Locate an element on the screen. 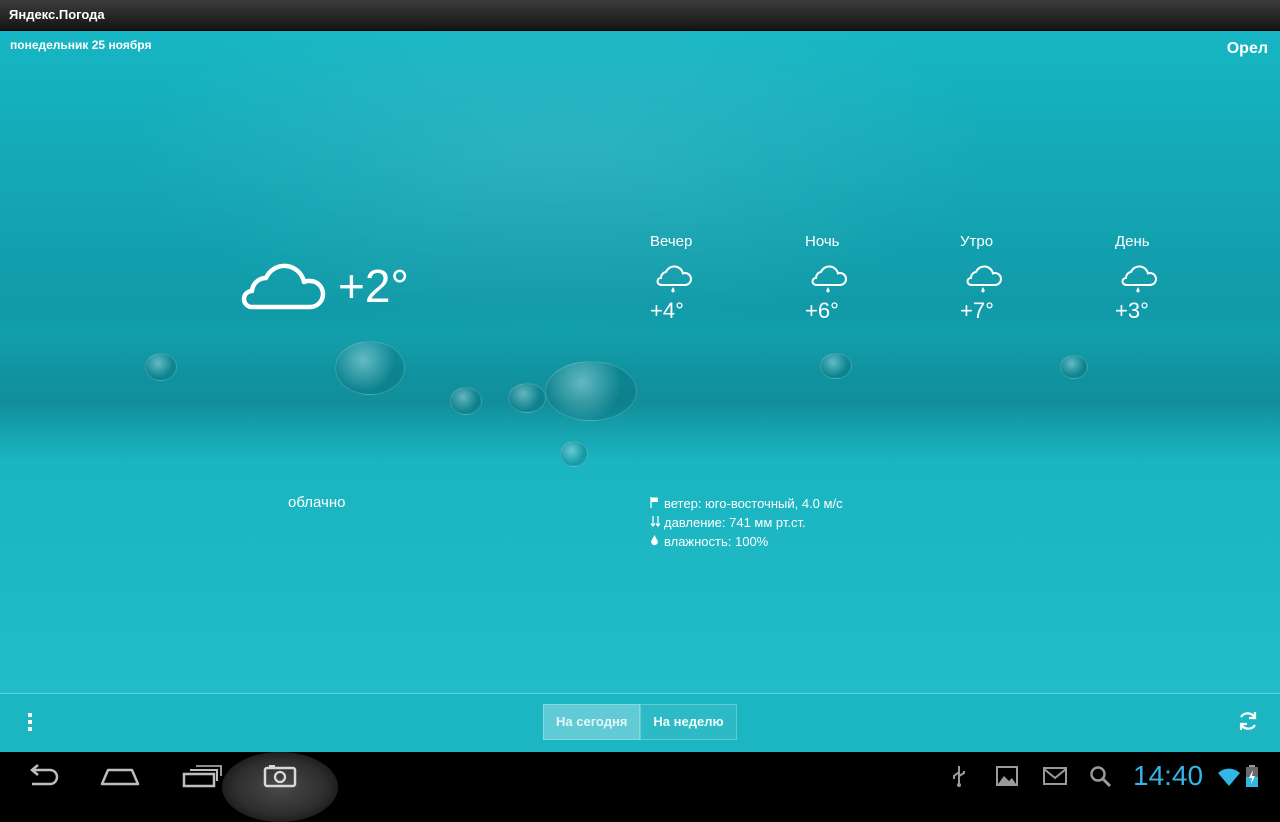 Image resolution: width=1280 pixels, height=822 pixels. mail-icon is located at coordinates (1055, 776).